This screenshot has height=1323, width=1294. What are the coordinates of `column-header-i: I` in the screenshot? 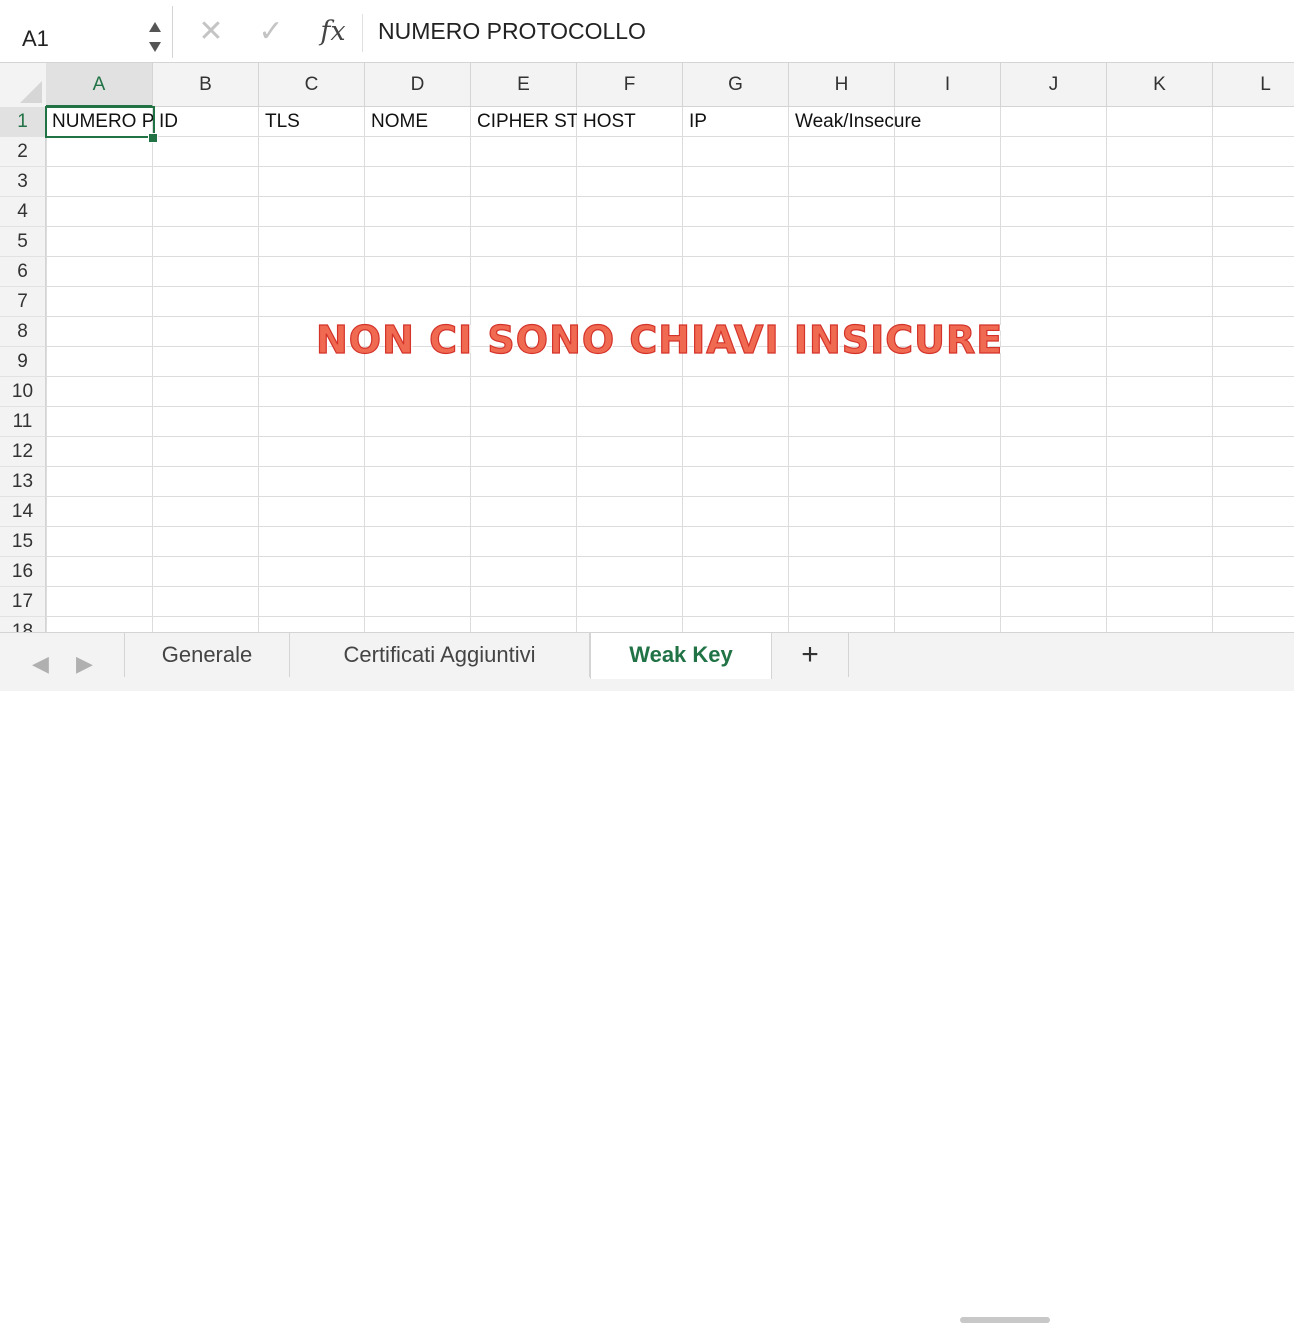 It's located at (948, 85).